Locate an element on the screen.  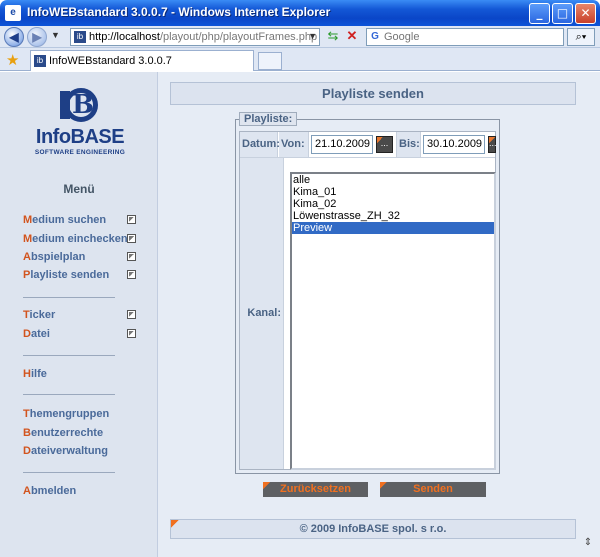
maximize-button: □ is located at coordinates (562, 13).